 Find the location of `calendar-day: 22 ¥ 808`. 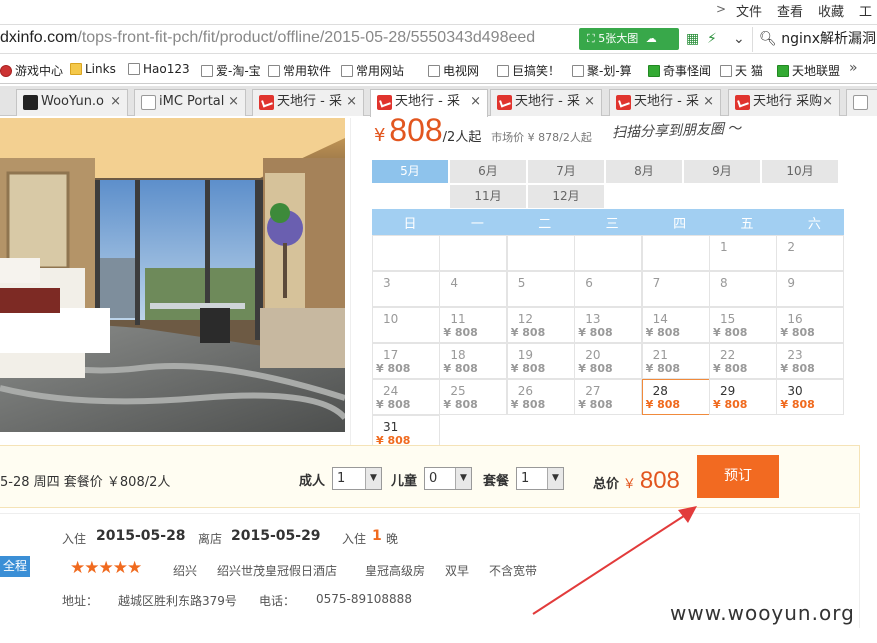

calendar-day: 22 ¥ 808 is located at coordinates (743, 361).